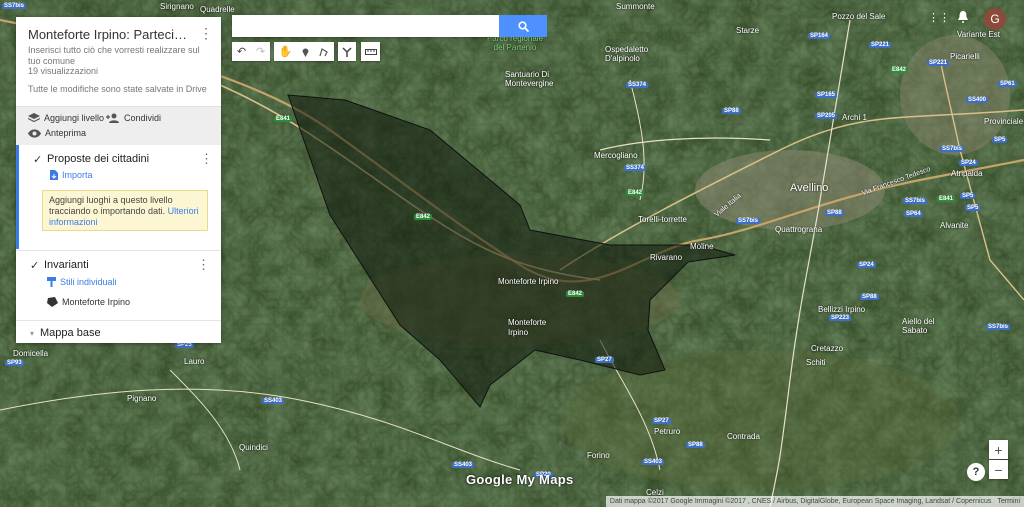 This screenshot has height=507, width=1024. I want to click on avatar: G, so click(995, 19).